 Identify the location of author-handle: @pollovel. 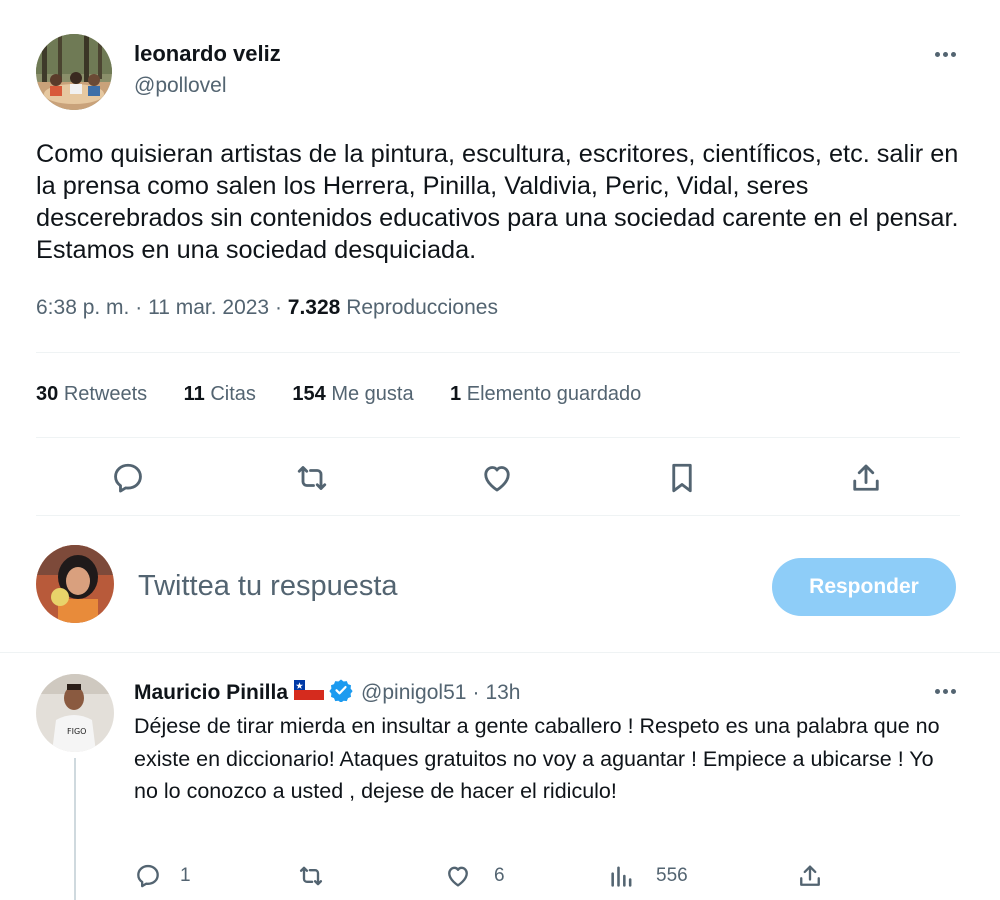
(180, 86).